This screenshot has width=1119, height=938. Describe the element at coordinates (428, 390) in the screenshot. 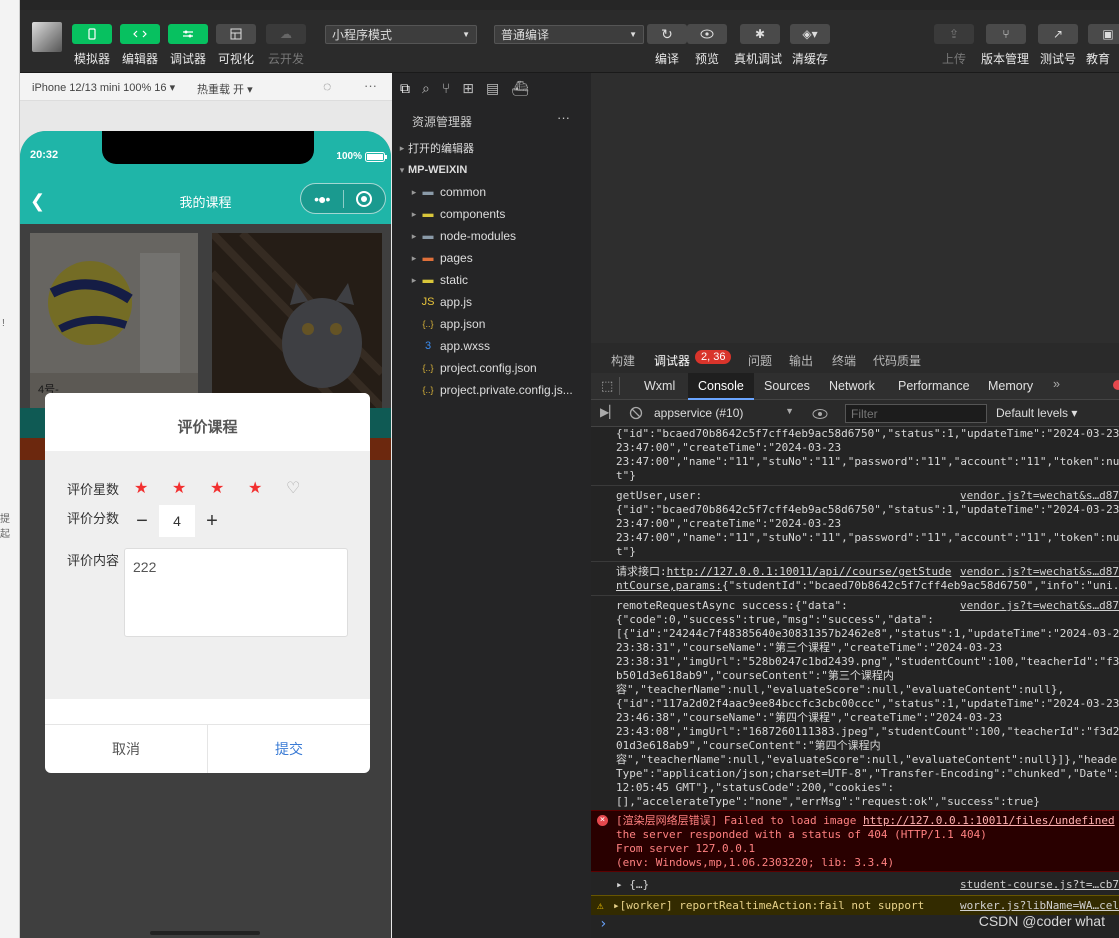

I see `json-file-icon: {..}` at that location.